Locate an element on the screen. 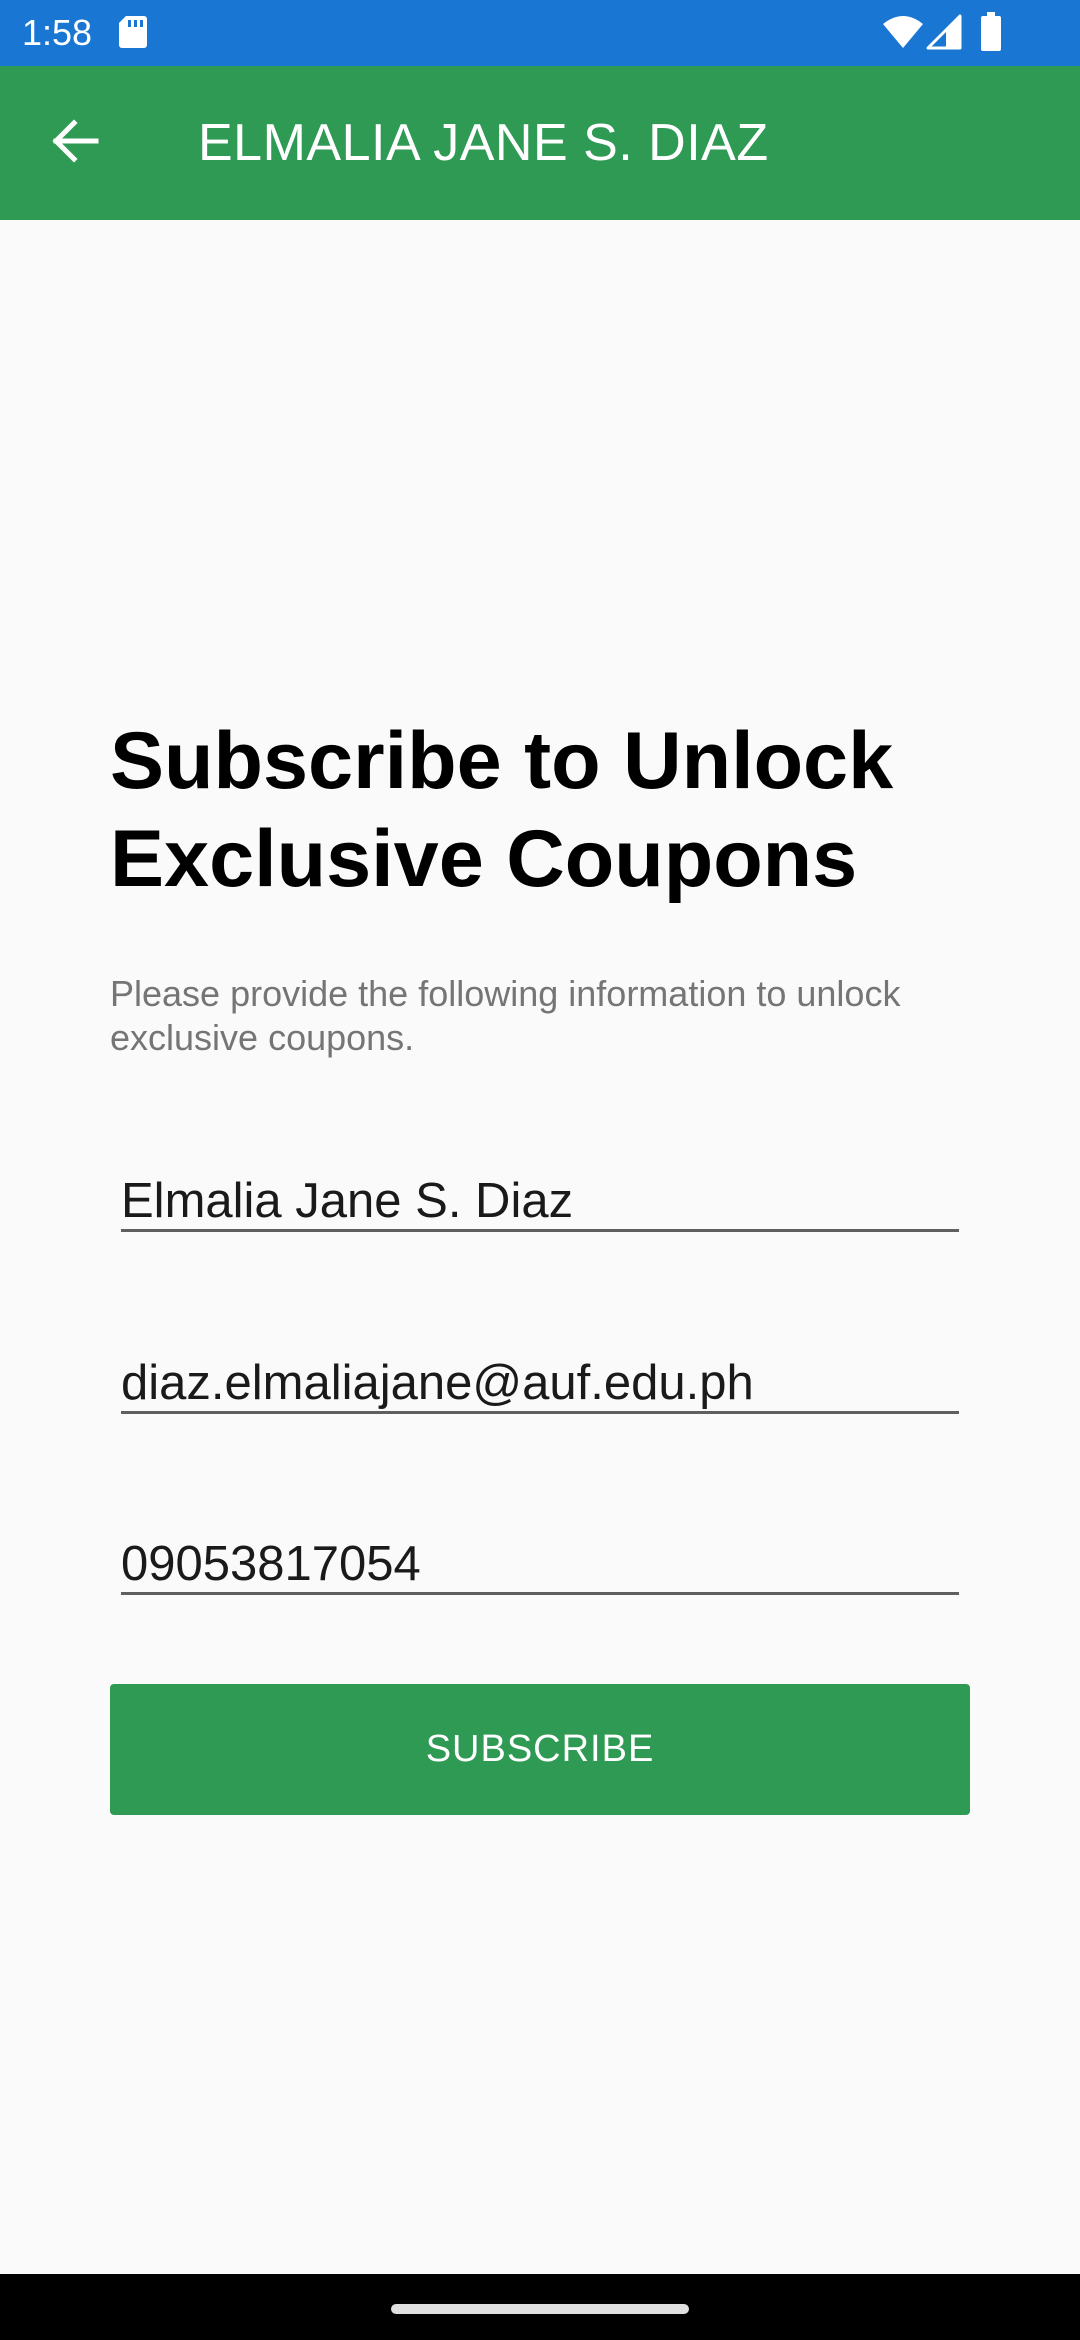 The height and width of the screenshot is (2340, 1080). arrow-back-icon is located at coordinates (75, 141).